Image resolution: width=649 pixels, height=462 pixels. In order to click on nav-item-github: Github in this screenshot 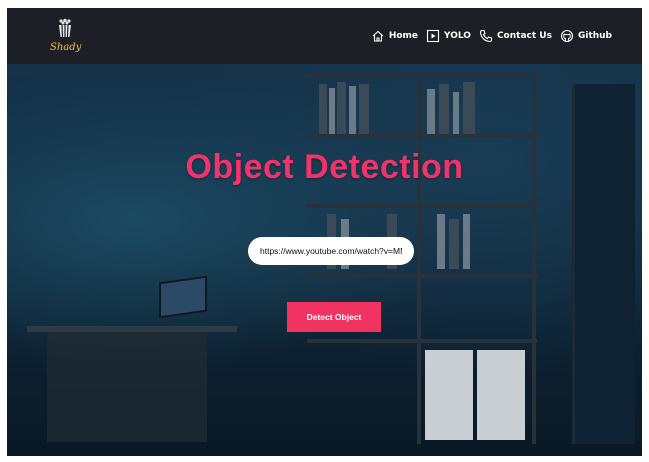, I will do `click(586, 36)`.